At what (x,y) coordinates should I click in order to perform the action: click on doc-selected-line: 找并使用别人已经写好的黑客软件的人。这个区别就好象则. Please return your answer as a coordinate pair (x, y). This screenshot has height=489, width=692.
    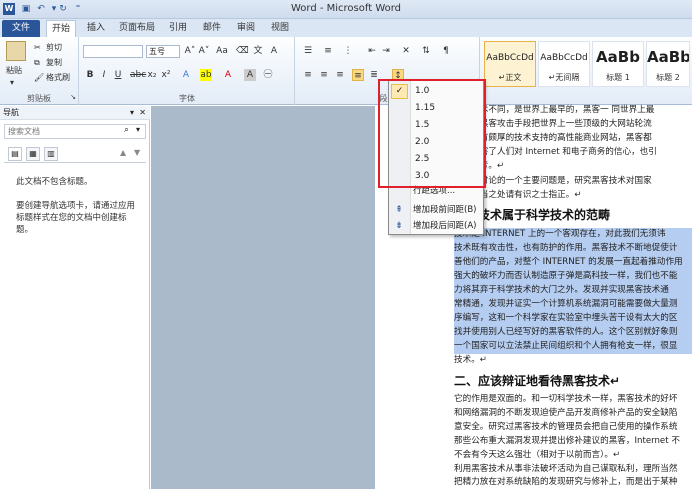
    Looking at the image, I should click on (573, 333).